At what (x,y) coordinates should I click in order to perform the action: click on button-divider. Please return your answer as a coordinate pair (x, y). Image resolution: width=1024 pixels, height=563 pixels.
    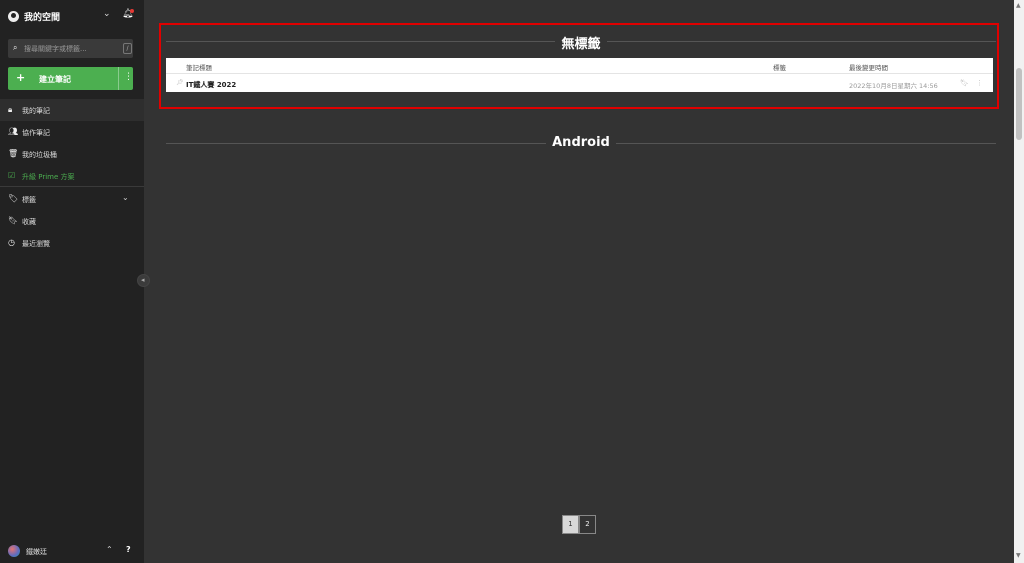
    Looking at the image, I should click on (118, 78).